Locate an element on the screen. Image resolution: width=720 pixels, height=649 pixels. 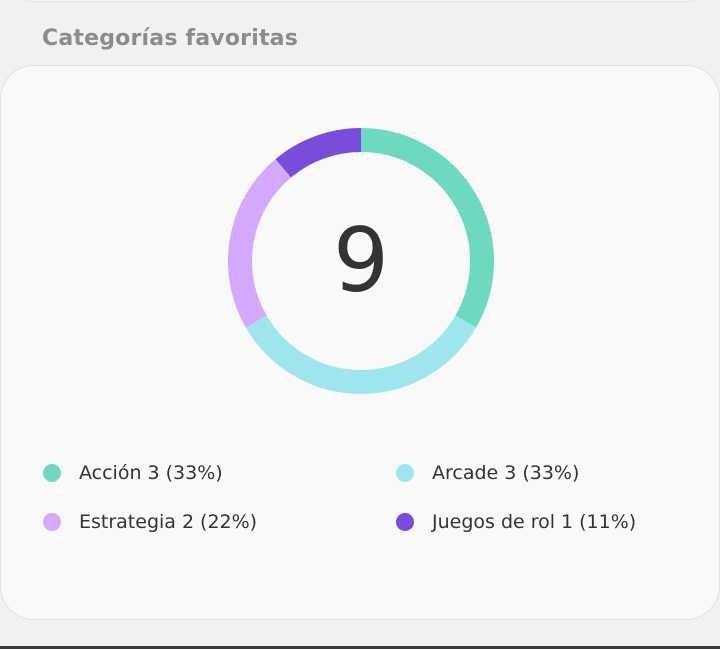
legend-dot-accion is located at coordinates (52, 473).